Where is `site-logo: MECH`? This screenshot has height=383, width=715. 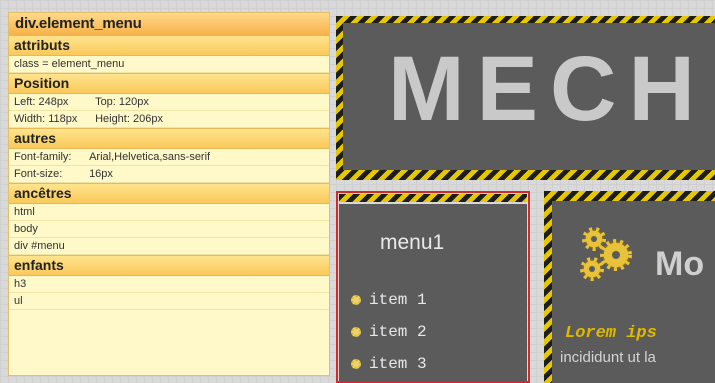
site-logo: MECH is located at coordinates (547, 89).